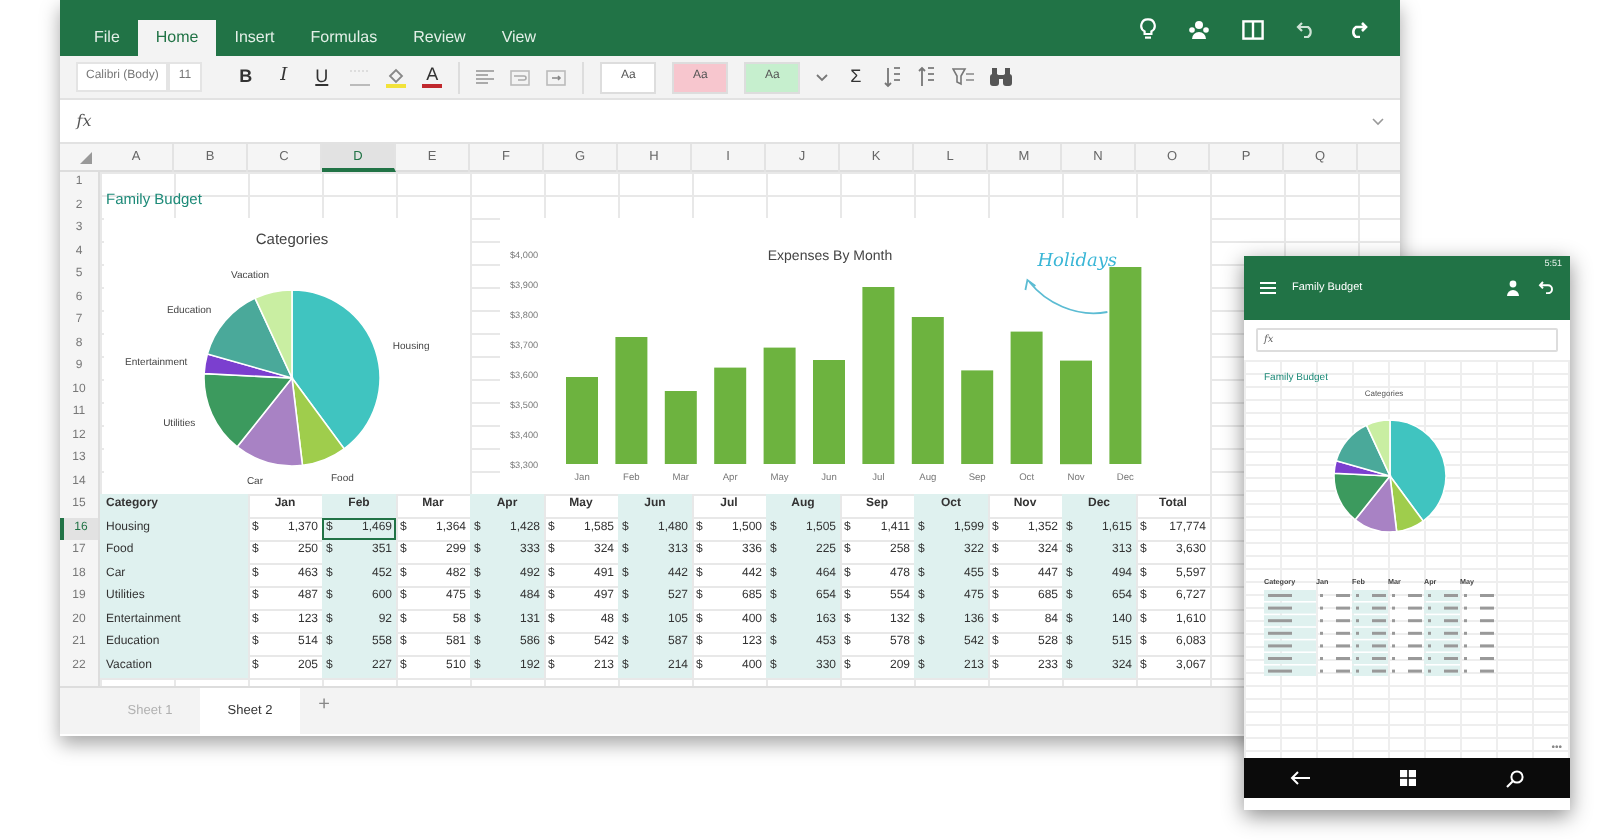  What do you see at coordinates (177, 38) in the screenshot?
I see `ribbon-tab: Home` at bounding box center [177, 38].